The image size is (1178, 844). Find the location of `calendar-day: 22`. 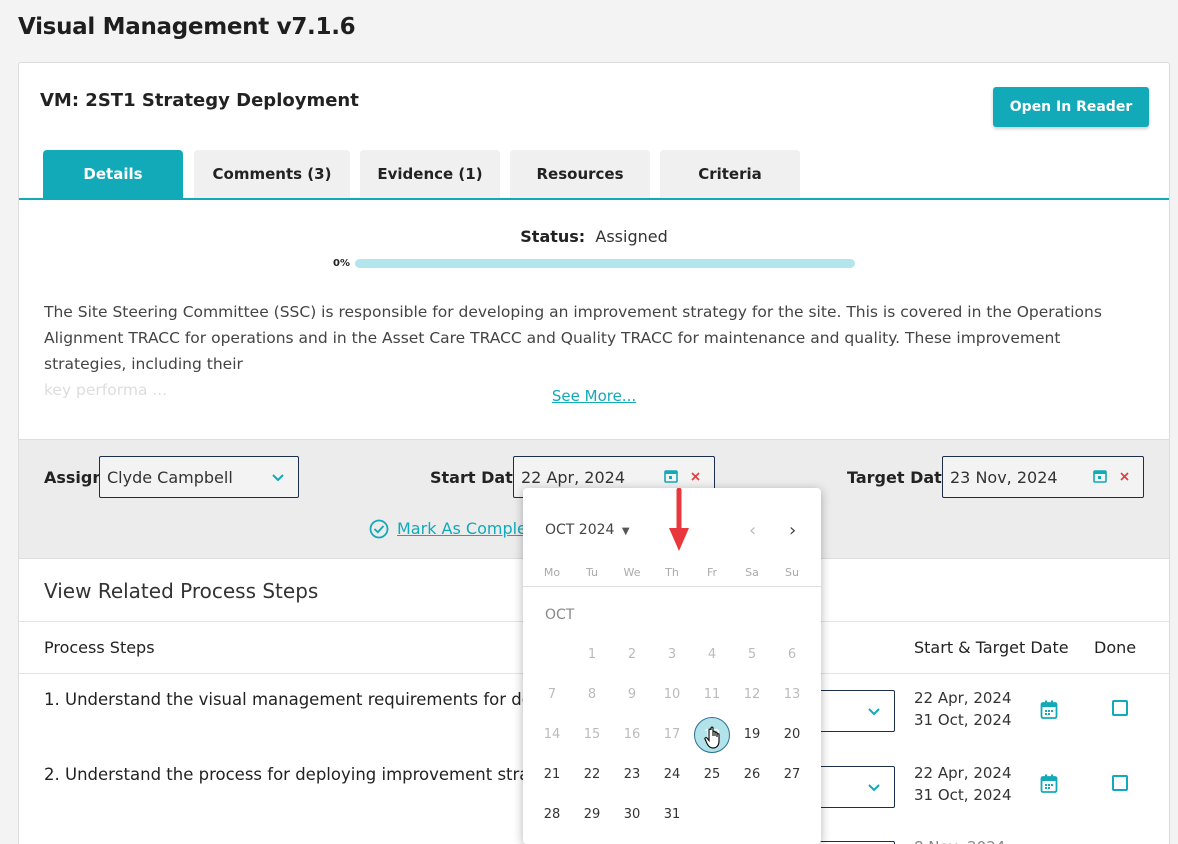

calendar-day: 22 is located at coordinates (592, 775).